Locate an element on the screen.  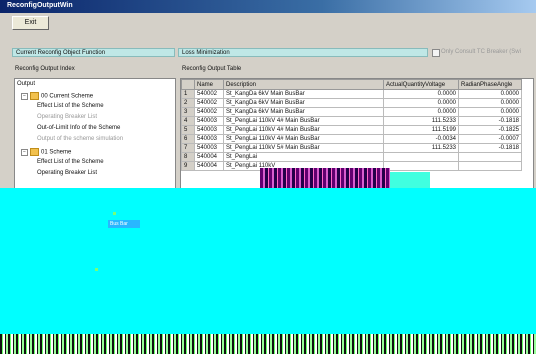
row-index: 2 is located at coordinates (188, 103).